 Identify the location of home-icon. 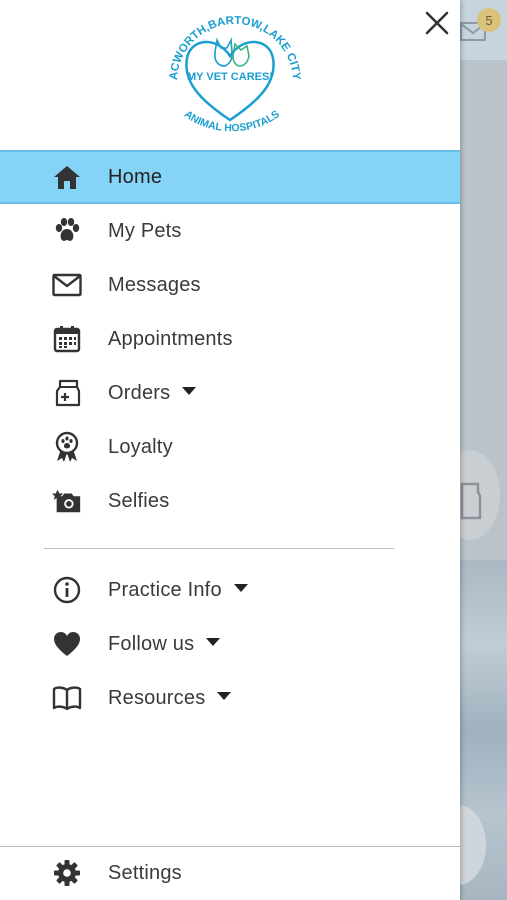
(67, 177).